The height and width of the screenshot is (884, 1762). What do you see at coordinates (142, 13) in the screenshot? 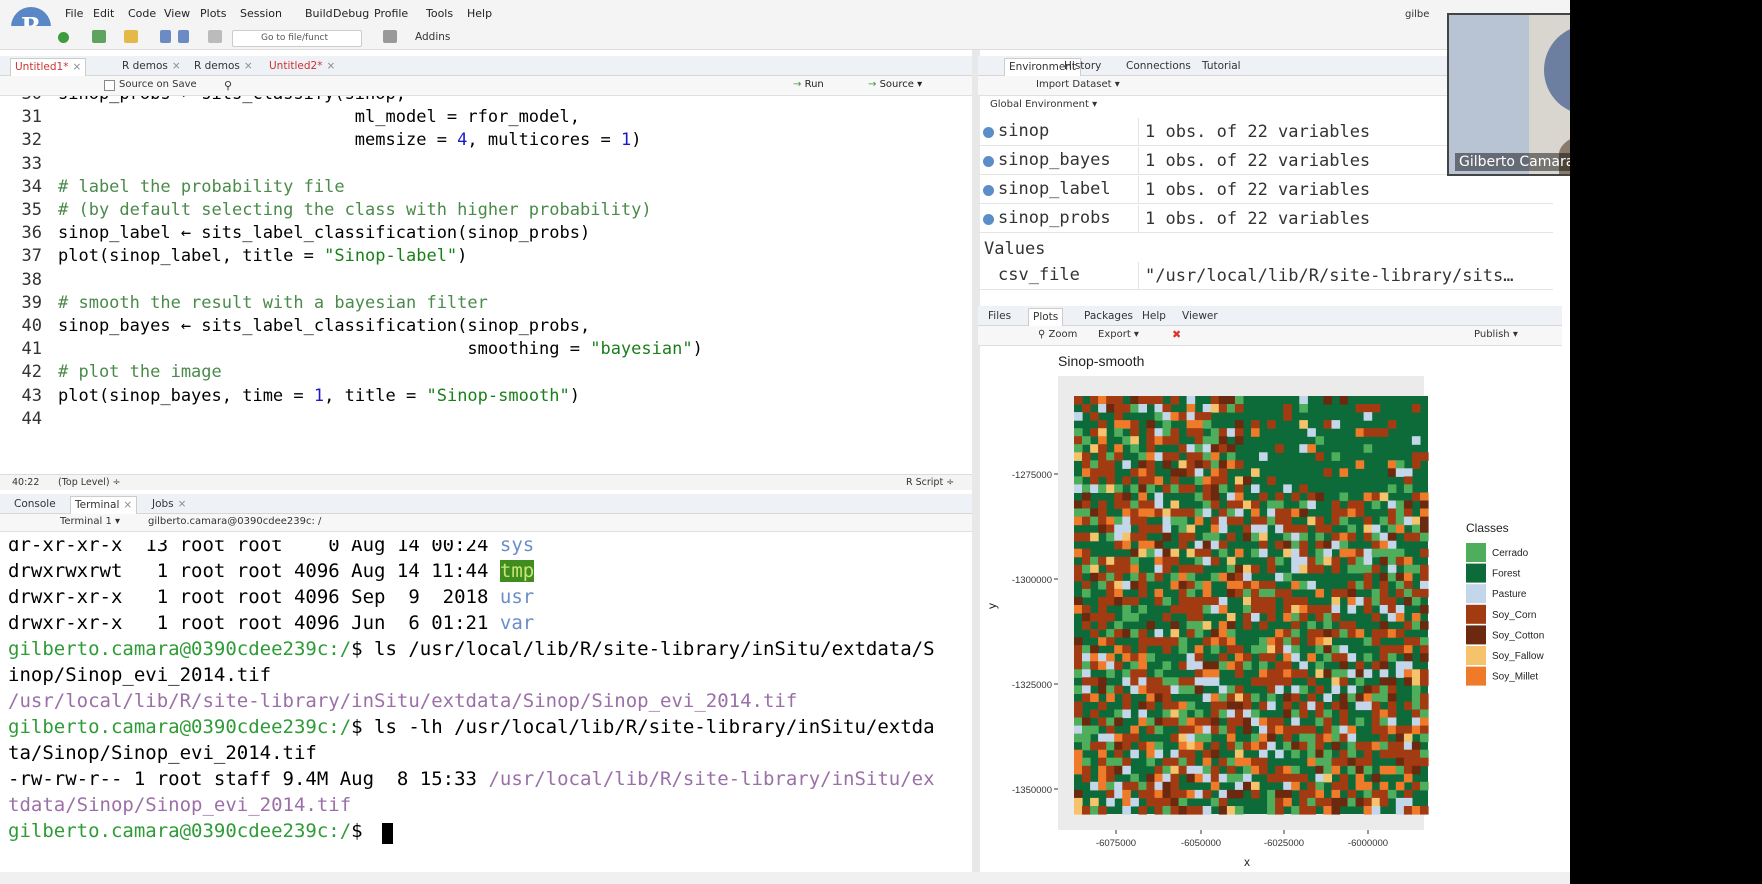
I see `menu-code: Code` at bounding box center [142, 13].